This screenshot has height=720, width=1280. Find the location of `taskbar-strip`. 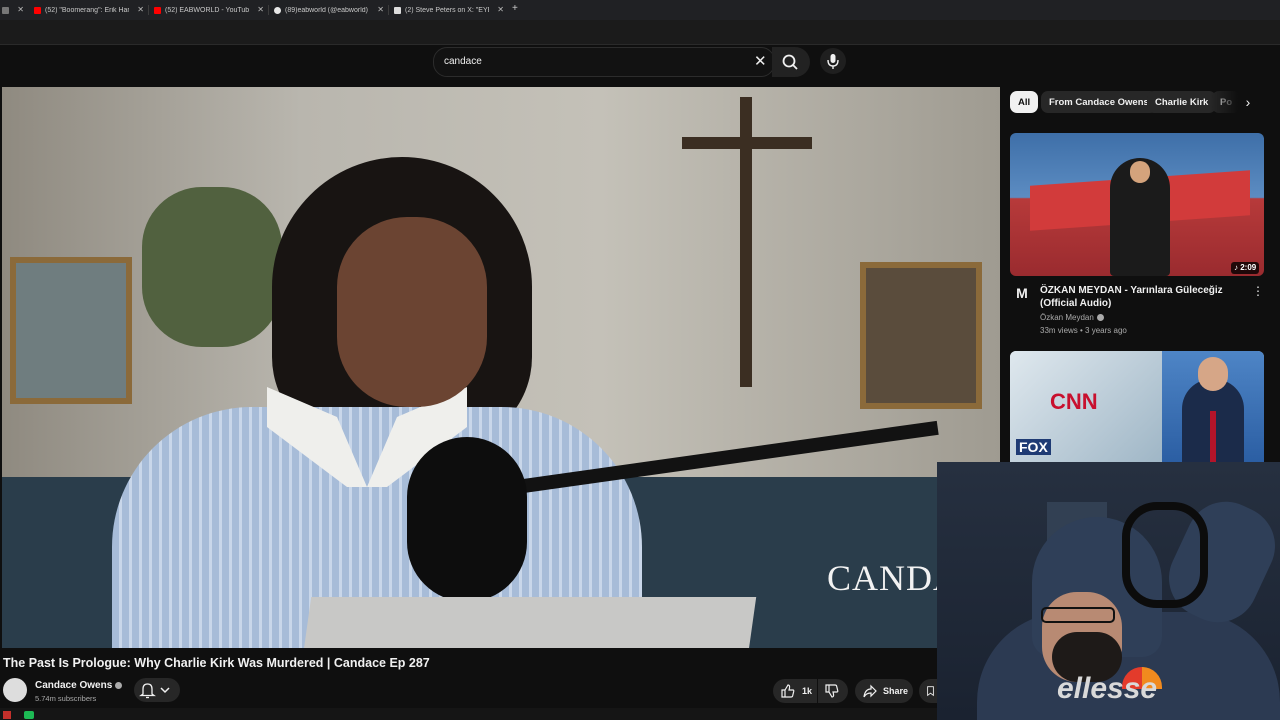

taskbar-strip is located at coordinates (468, 714).